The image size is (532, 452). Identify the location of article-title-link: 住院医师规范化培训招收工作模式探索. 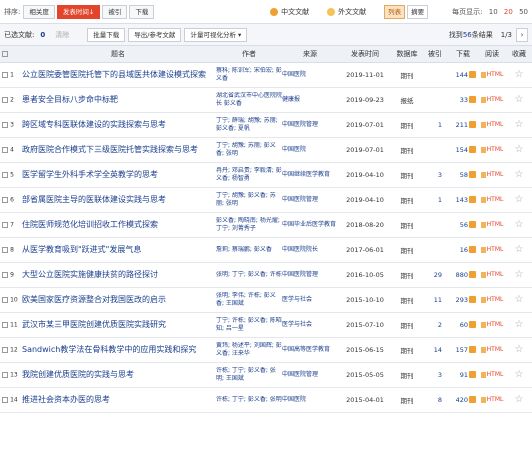
(118, 224).